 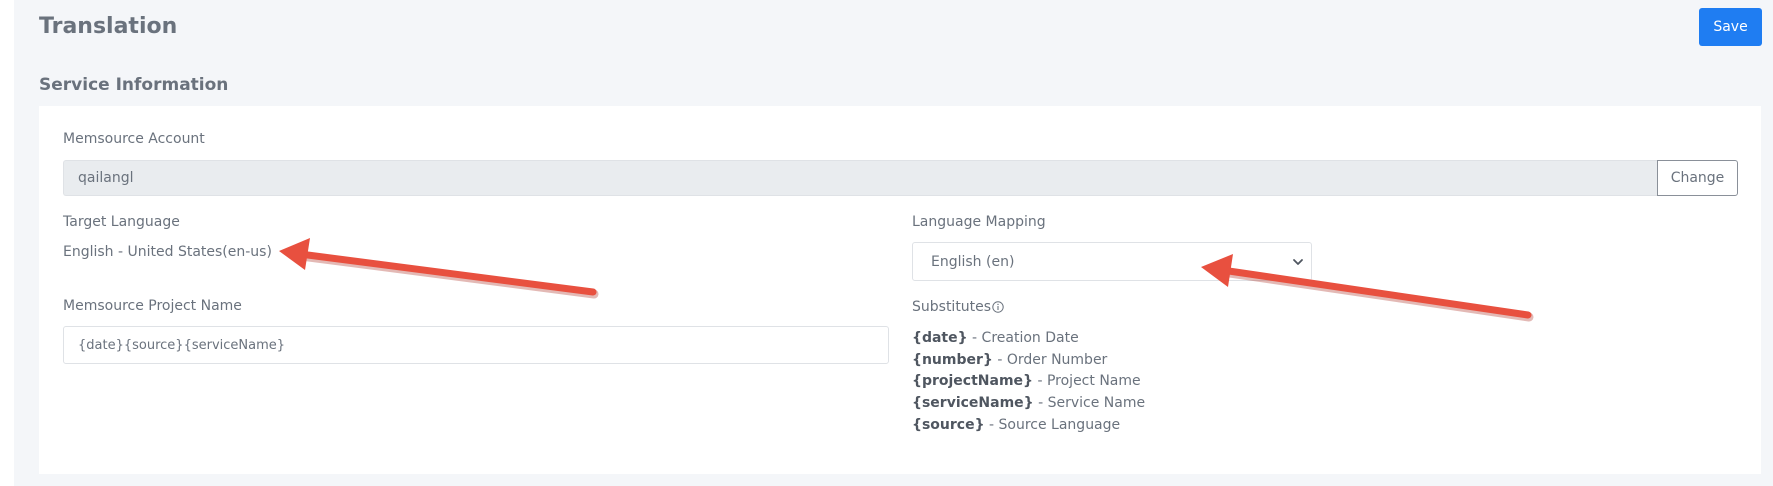 I want to click on list-item: {number} - Order Number, so click(x=1010, y=359).